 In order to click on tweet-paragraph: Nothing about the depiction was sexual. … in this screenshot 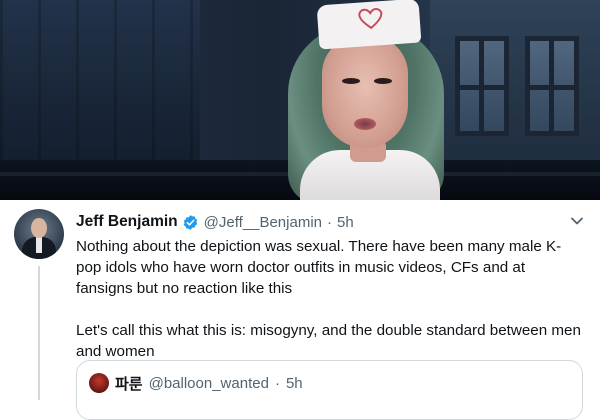, I will do `click(319, 267)`.